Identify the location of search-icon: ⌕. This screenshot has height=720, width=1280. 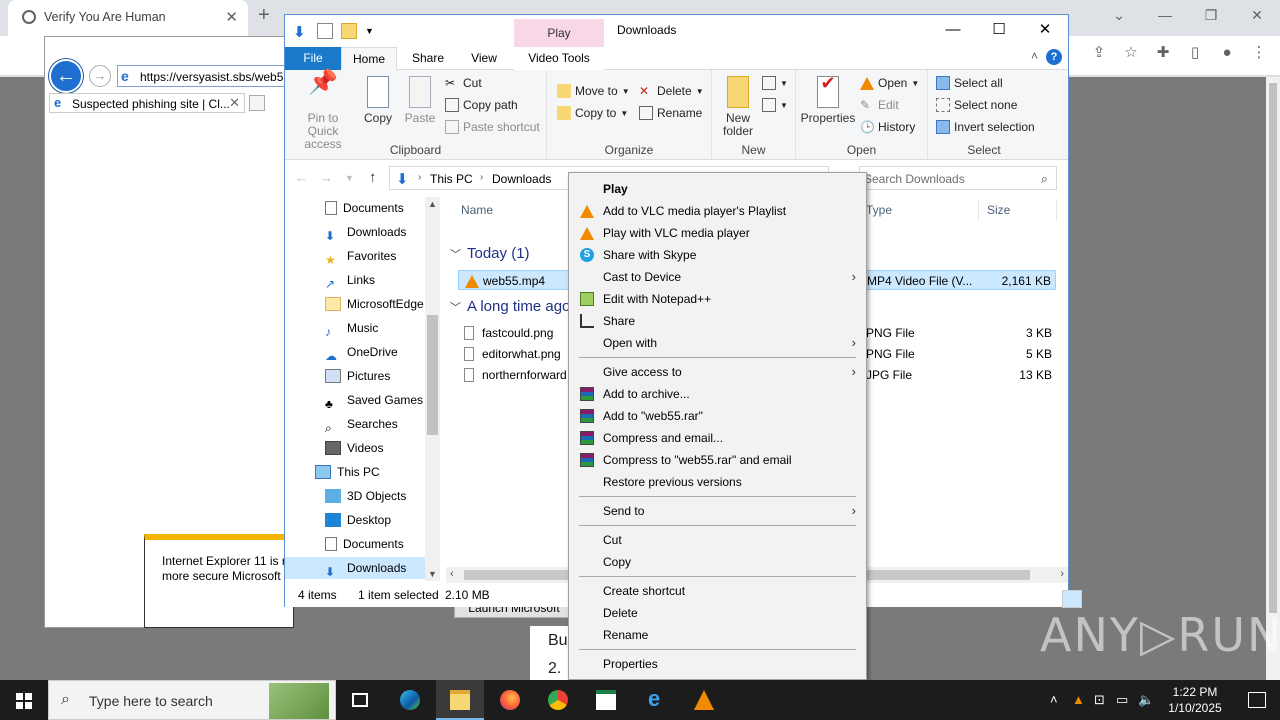
(1044, 179).